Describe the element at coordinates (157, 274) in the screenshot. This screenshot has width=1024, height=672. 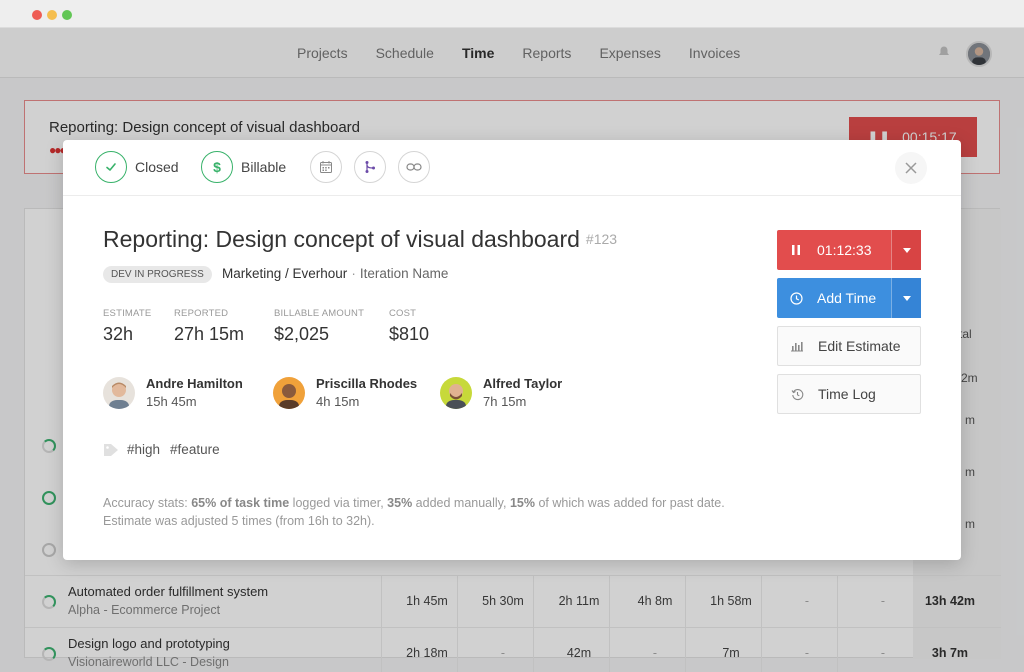
I see `status-badge: DEV IN PROGRESS` at that location.